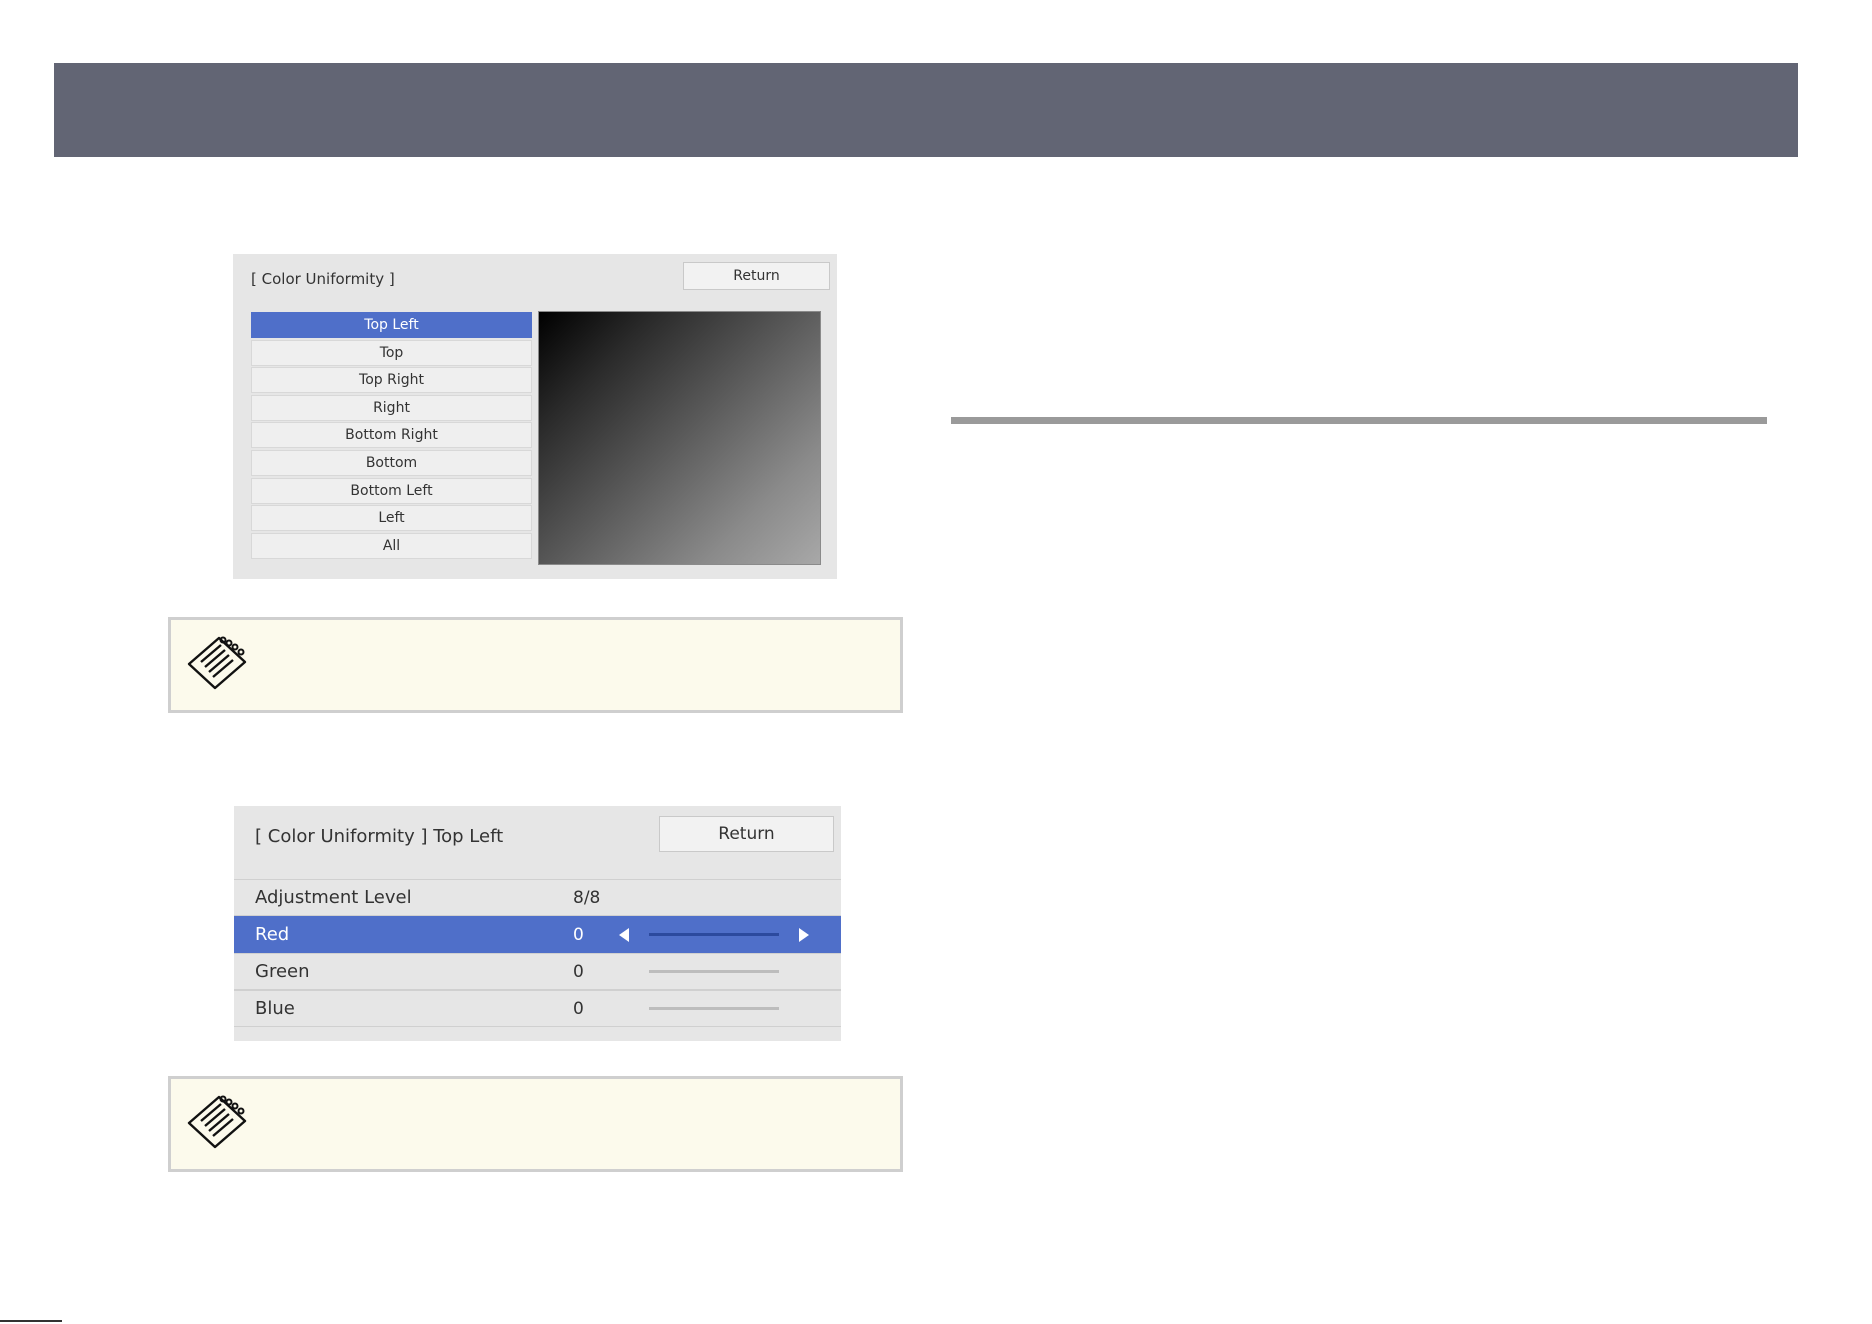 The image size is (1872, 1324). Describe the element at coordinates (537, 934) in the screenshot. I see `red-row: Red 0` at that location.